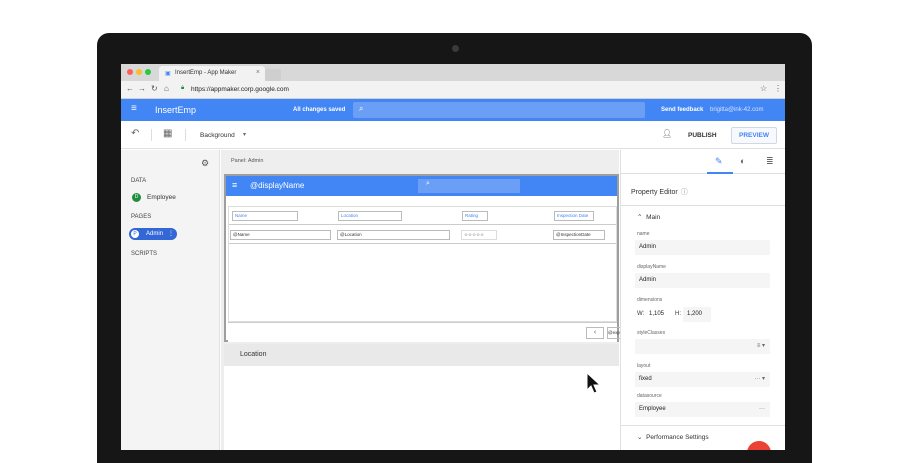 The image size is (900, 463). Describe the element at coordinates (652, 409) in the screenshot. I see `datasource-value: Employee` at that location.